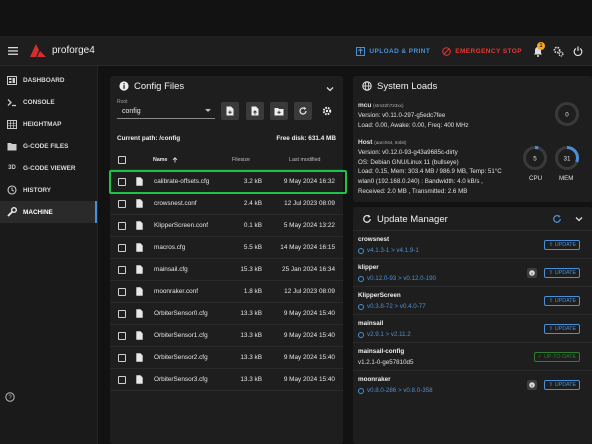 Image resolution: width=592 pixels, height=444 pixels. What do you see at coordinates (567, 114) in the screenshot?
I see `mcu-load-gauge: 0` at bounding box center [567, 114].